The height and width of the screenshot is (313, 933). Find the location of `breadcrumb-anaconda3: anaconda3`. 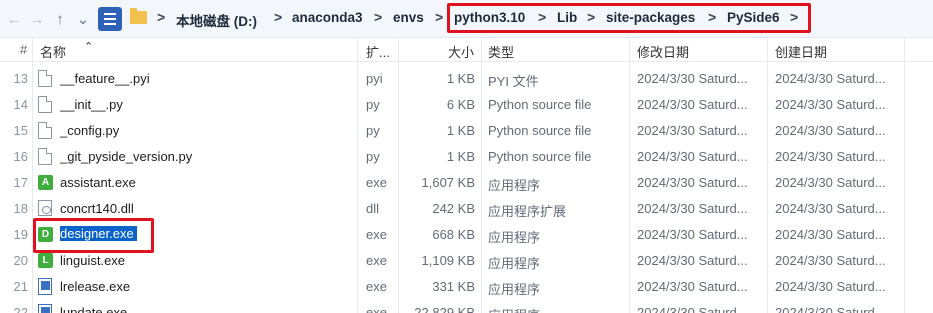

breadcrumb-anaconda3: anaconda3 is located at coordinates (327, 17).